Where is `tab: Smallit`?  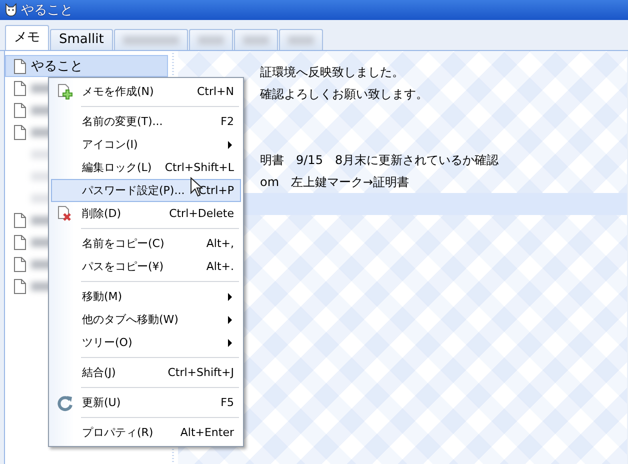 tab: Smallit is located at coordinates (81, 39).